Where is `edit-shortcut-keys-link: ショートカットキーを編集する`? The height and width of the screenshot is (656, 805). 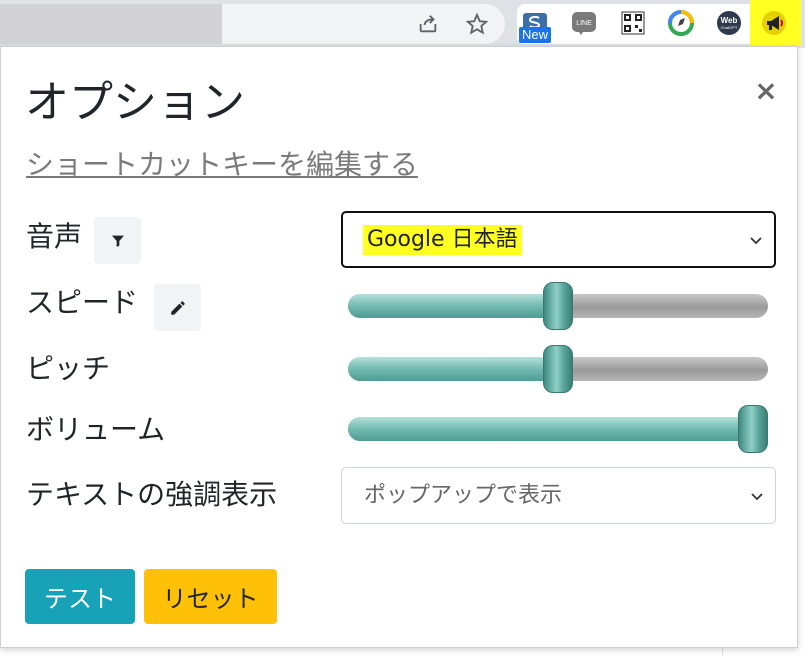
edit-shortcut-keys-link: ショートカットキーを編集する is located at coordinates (222, 165).